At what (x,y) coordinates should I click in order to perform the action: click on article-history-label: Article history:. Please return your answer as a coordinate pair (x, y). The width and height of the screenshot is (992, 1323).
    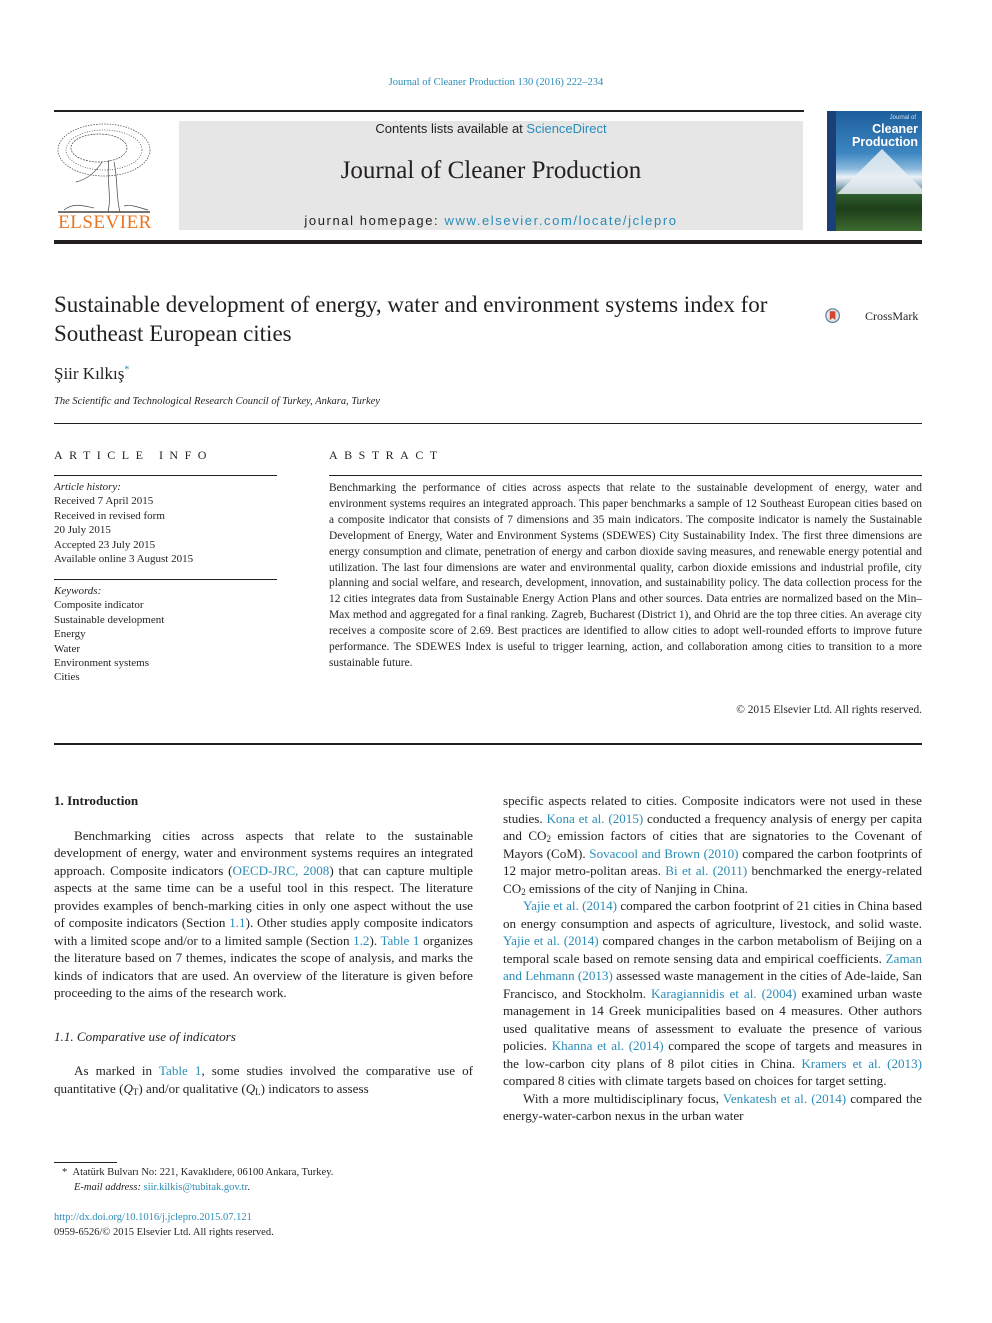
    Looking at the image, I should click on (87, 487).